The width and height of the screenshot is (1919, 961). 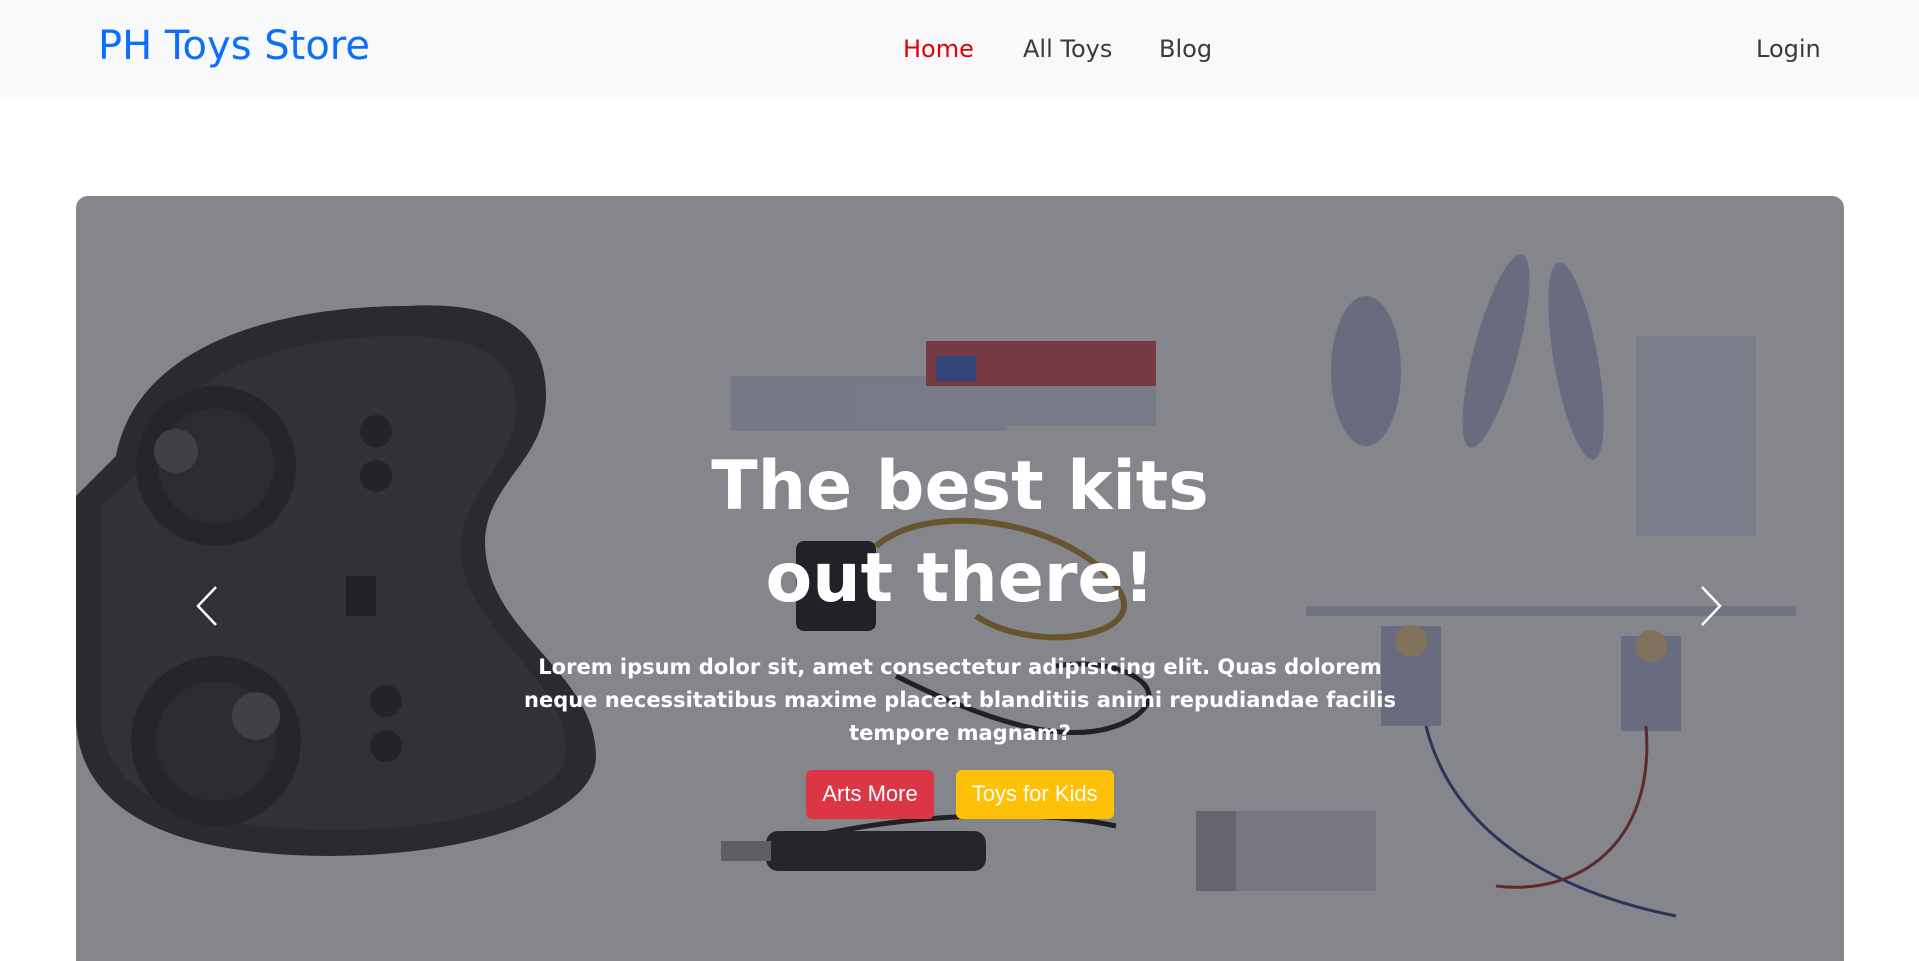 I want to click on main-nav: Home All Toys Blog Login, so click(x=959, y=49).